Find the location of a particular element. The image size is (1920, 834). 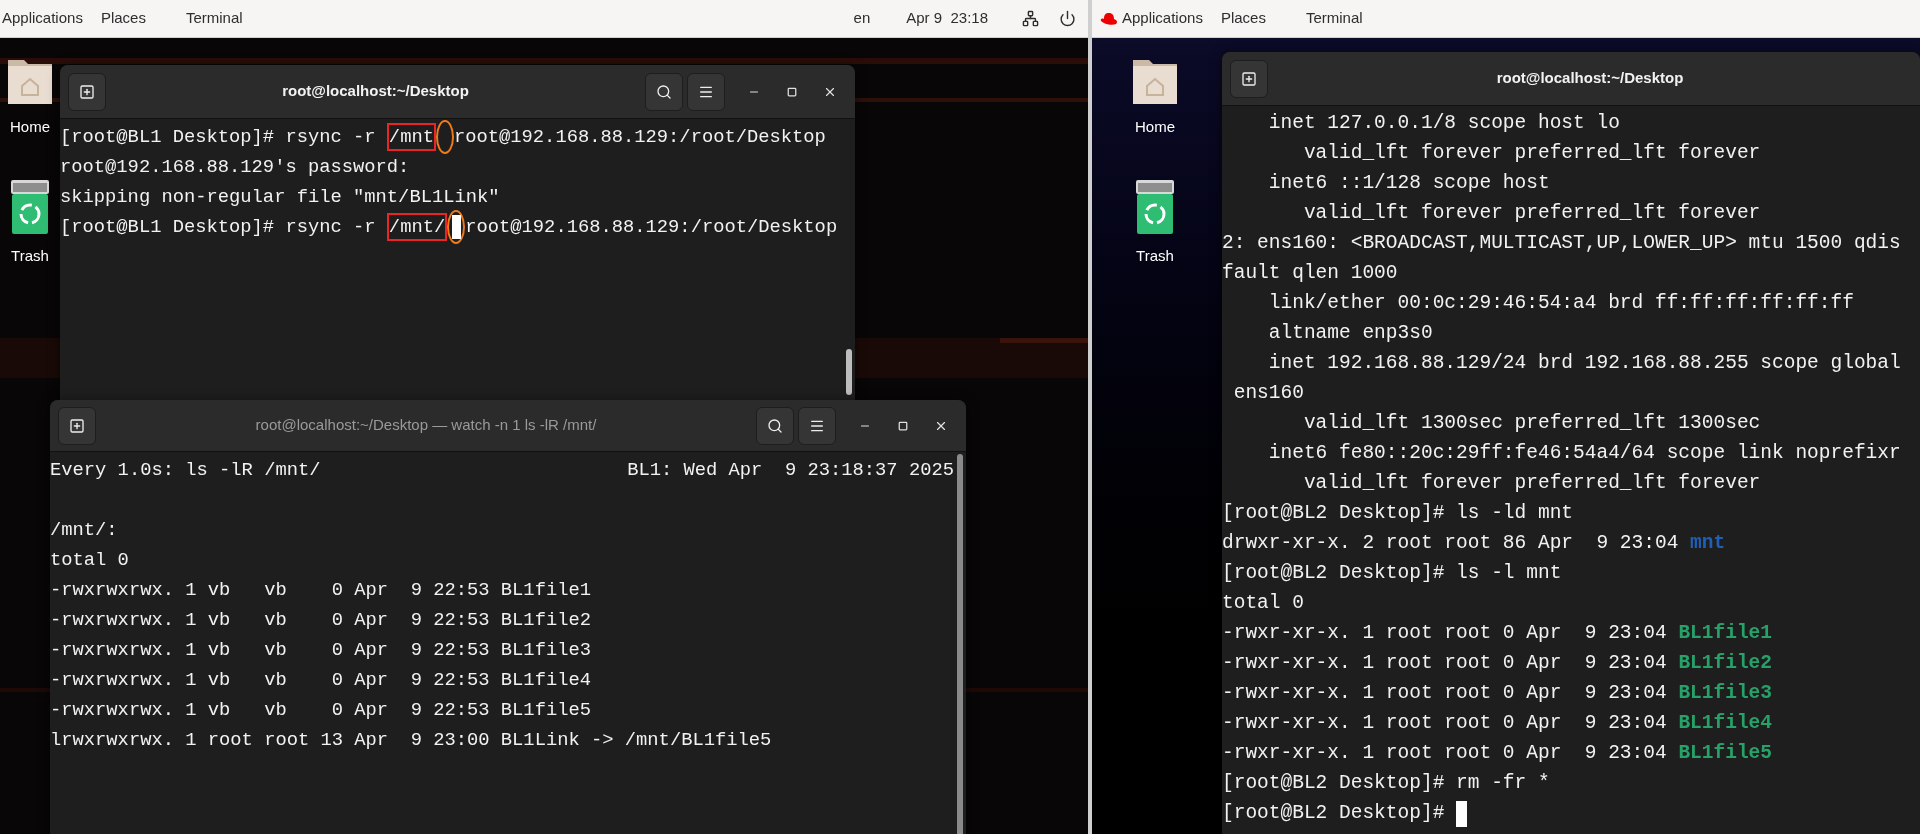

terminal-text: lrwxrwxrwx. 1 root root 13 Apr 9 23:00 BL1Link -> /mnt/BL1file5 is located at coordinates (411, 740).